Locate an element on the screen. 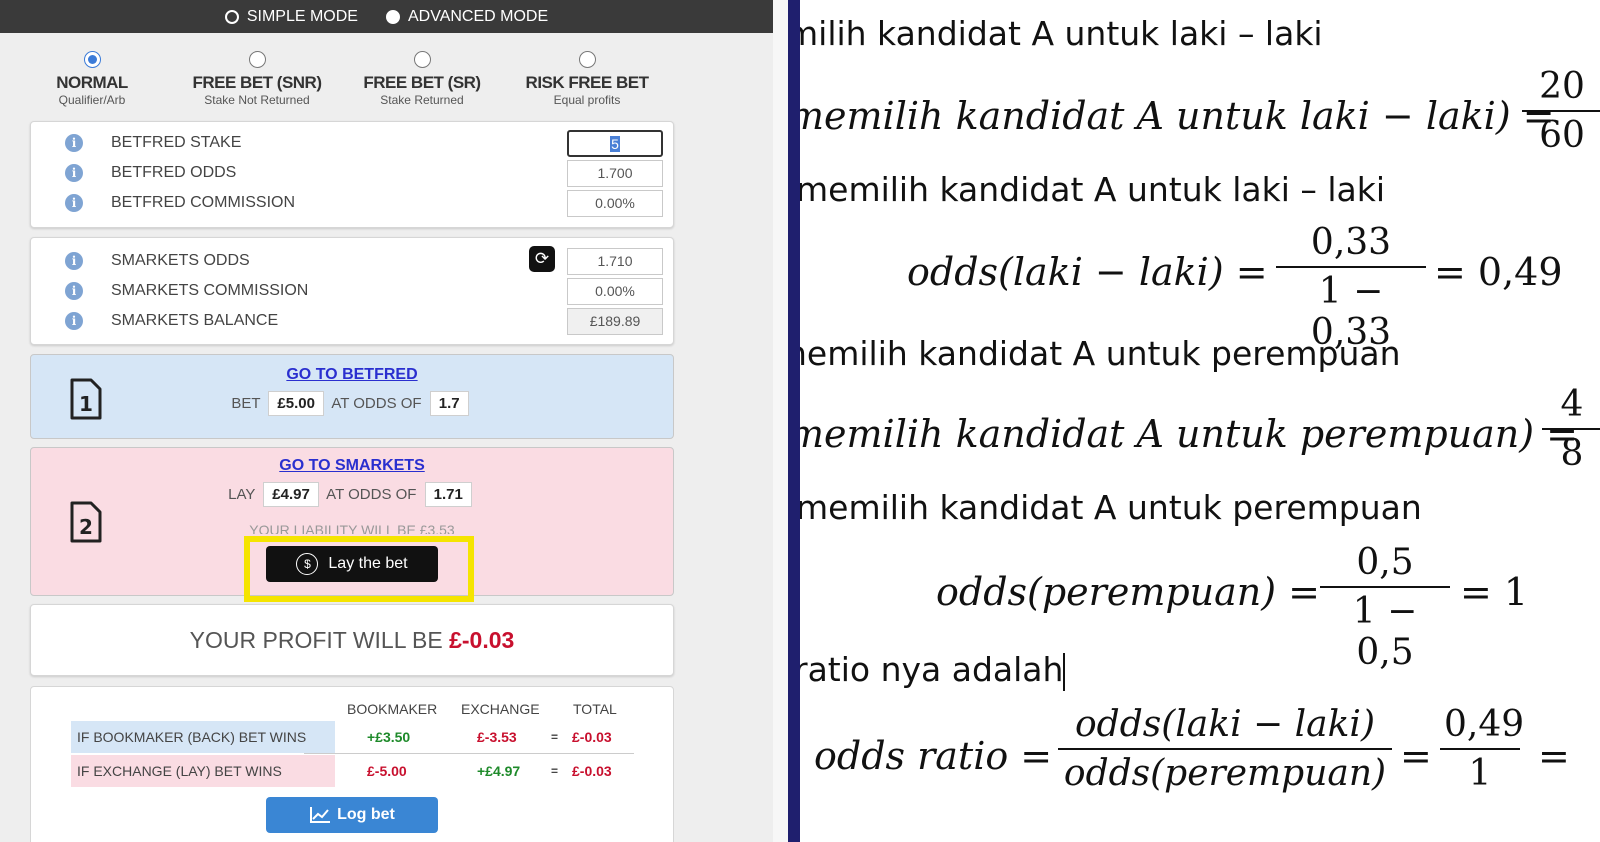 The height and width of the screenshot is (842, 1600). doc-line-2: memilih kandidat A untuk laki – laki is located at coordinates (1093, 189).